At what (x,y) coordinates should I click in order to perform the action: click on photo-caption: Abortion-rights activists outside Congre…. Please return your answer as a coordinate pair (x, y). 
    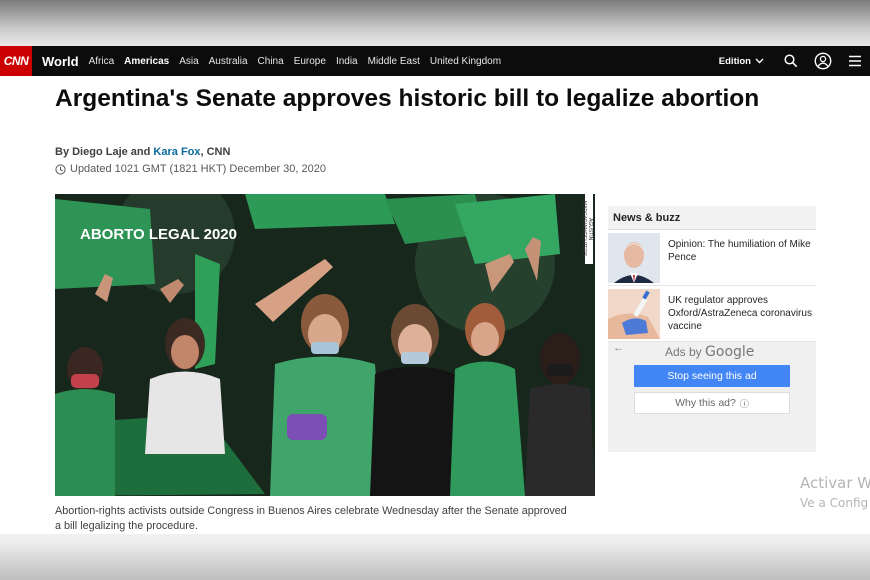
    Looking at the image, I should click on (311, 518).